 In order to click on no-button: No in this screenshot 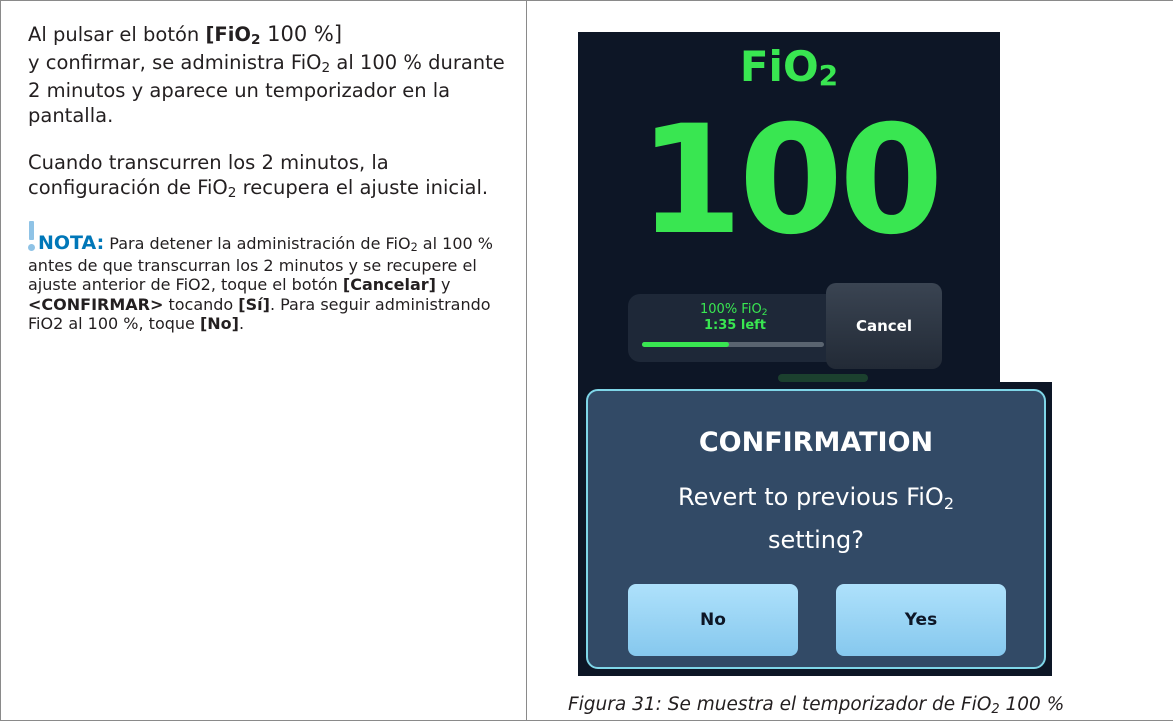, I will do `click(713, 620)`.